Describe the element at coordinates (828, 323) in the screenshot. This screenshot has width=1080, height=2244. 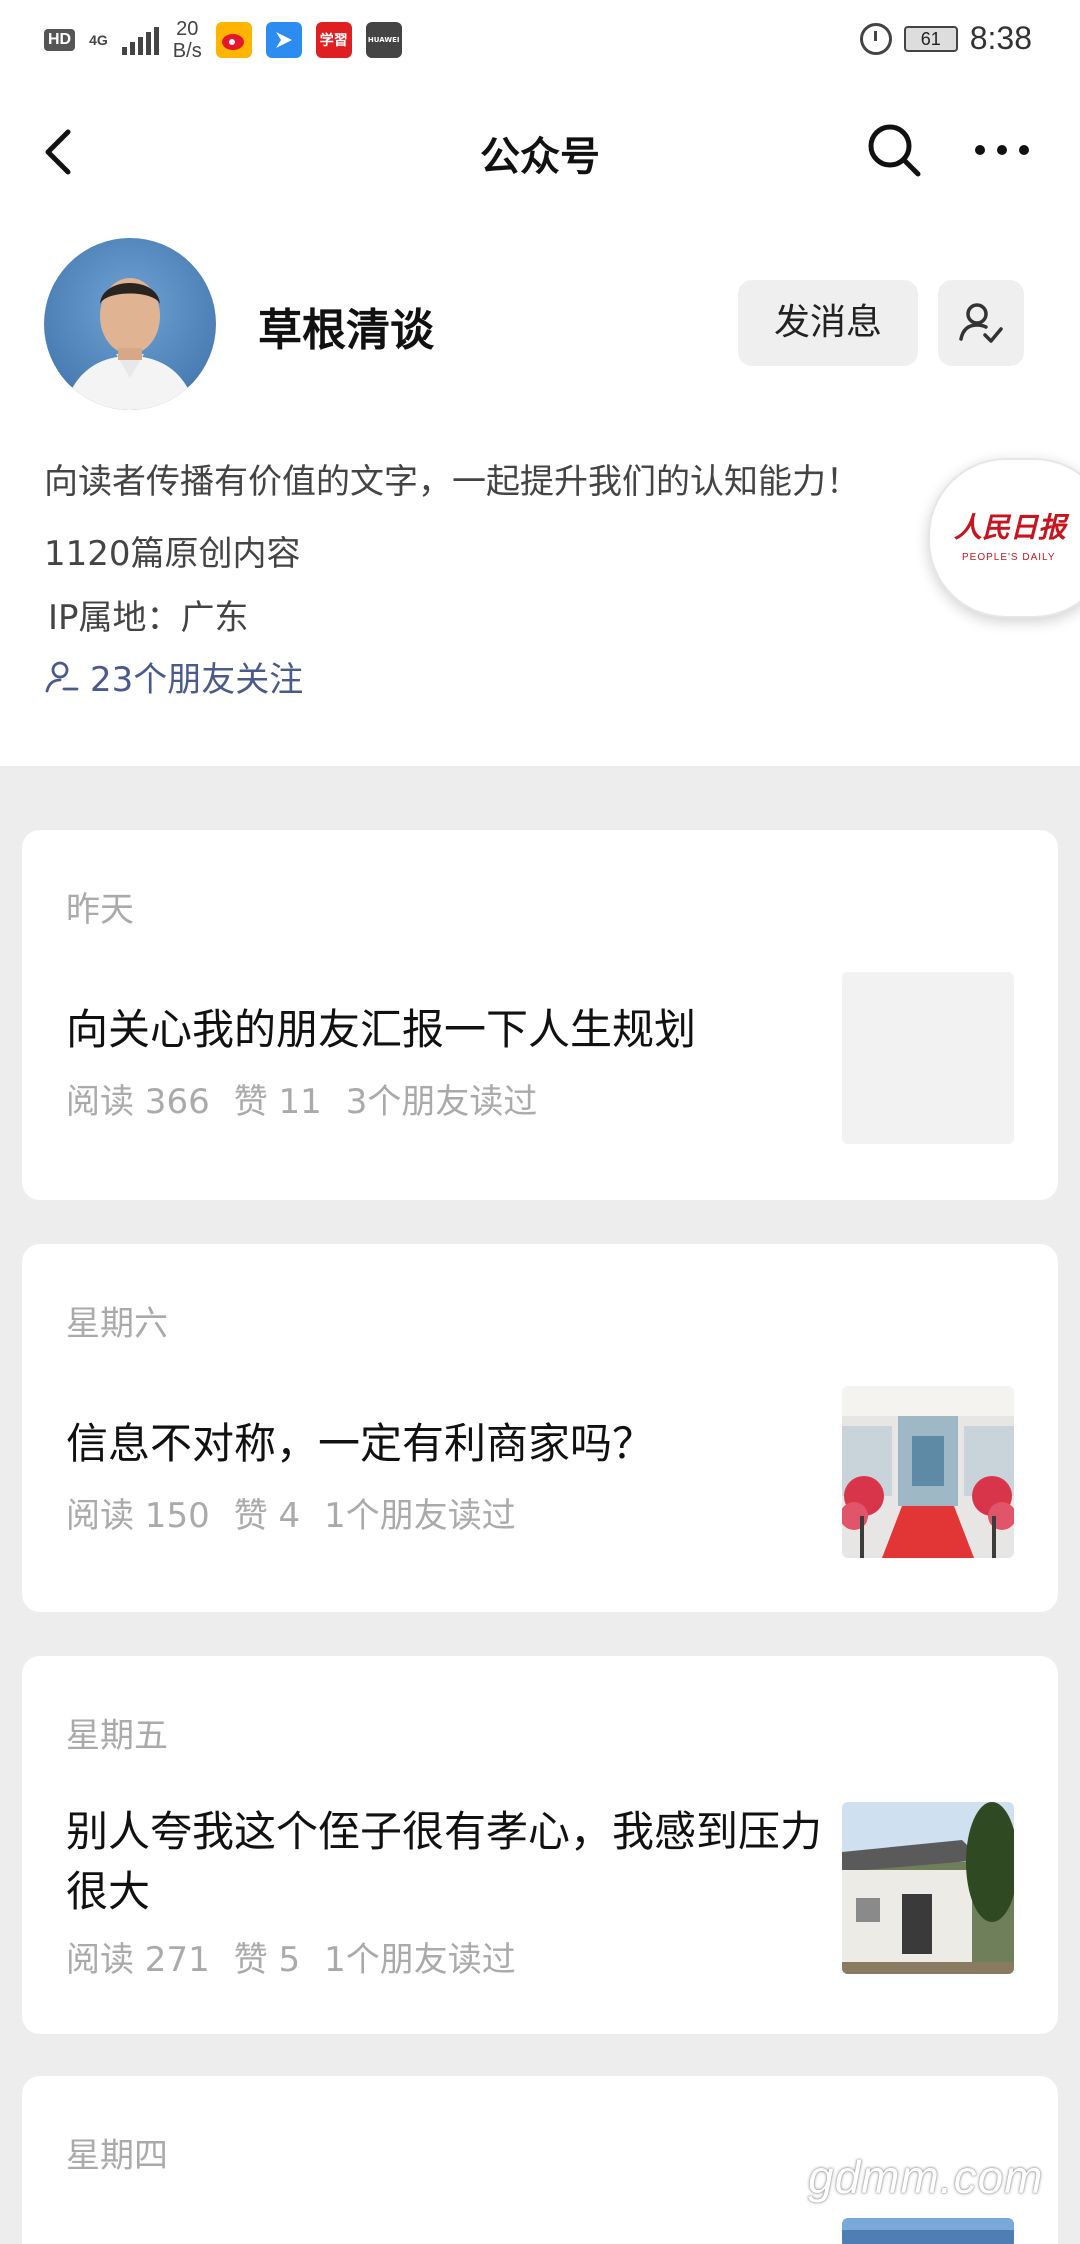
I see `send-message-button: 发消息` at that location.